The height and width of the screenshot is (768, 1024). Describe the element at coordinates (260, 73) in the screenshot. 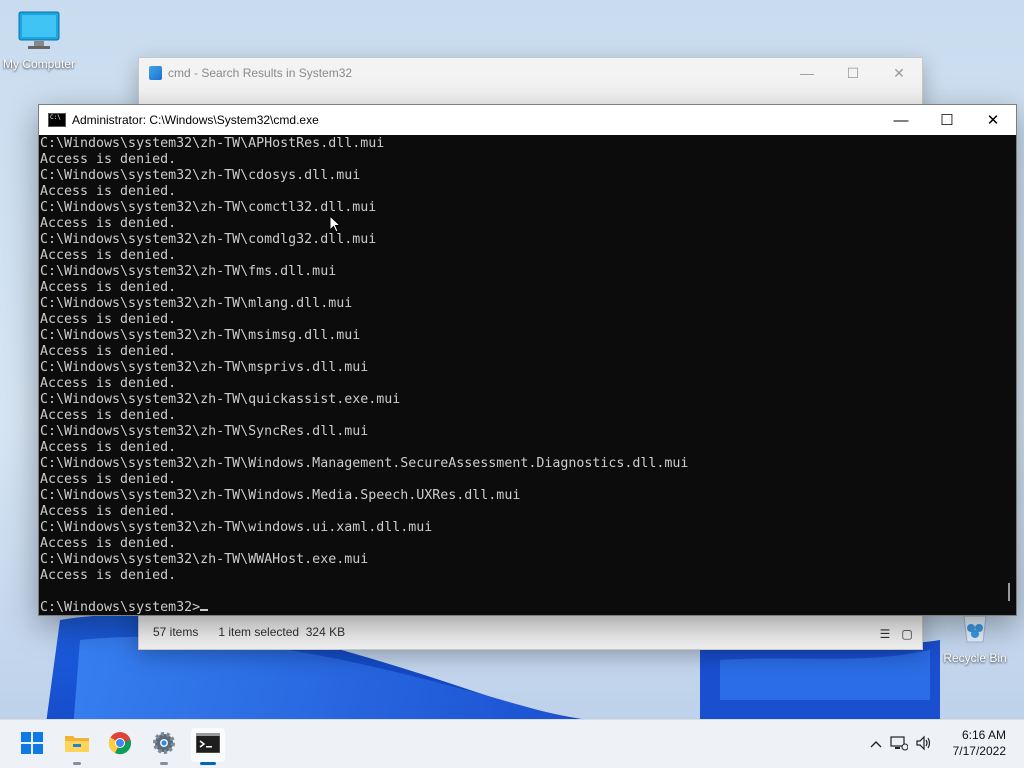

I see `explorer-title: cmd - Search Results in System32` at that location.